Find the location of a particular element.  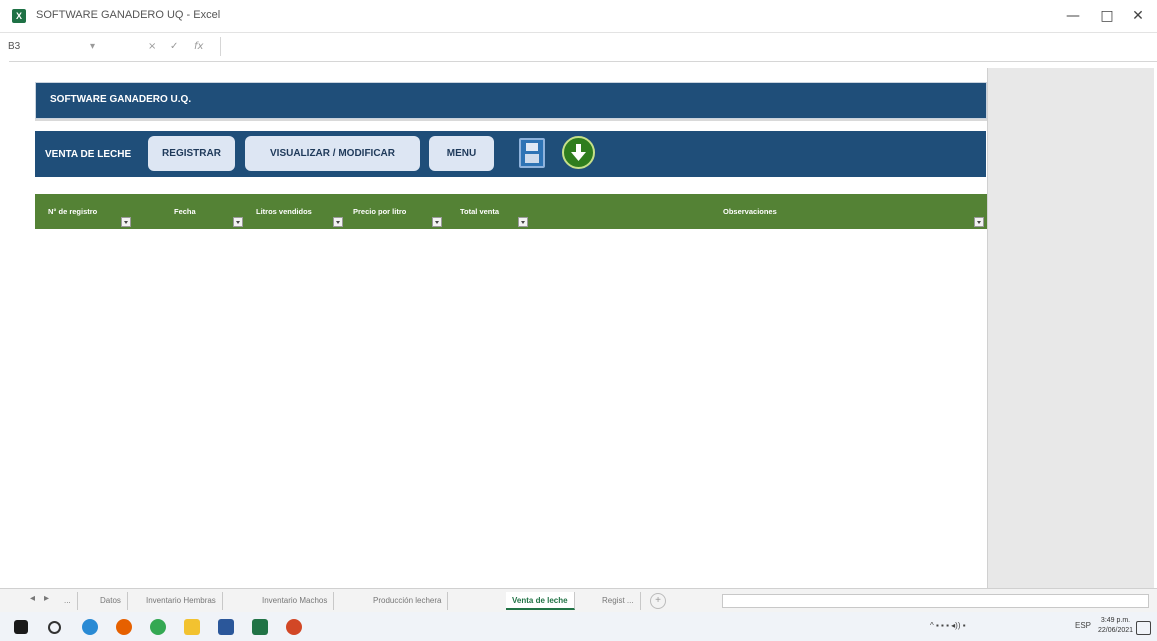

word-icon is located at coordinates (226, 627).